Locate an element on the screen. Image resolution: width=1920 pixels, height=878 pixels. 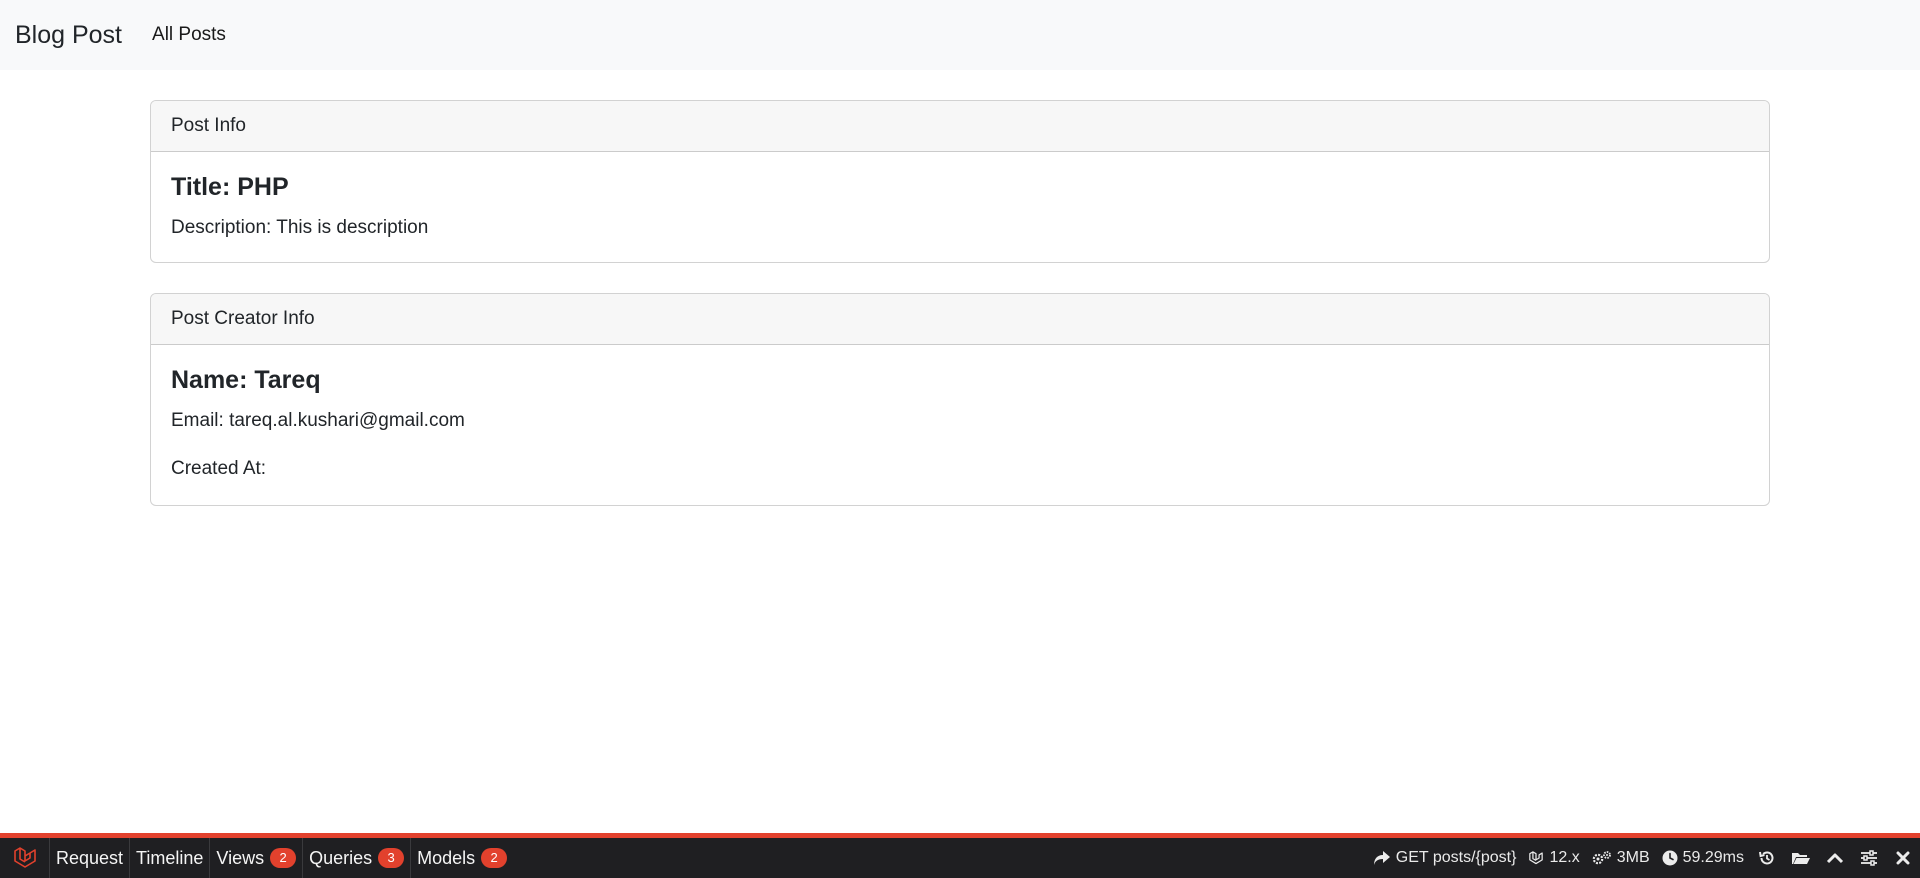
close-button is located at coordinates (1903, 858).